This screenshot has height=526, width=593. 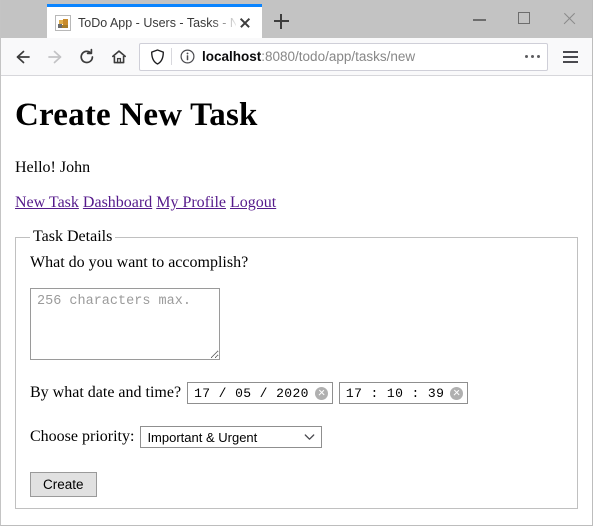 I want to click on browser-tab: ToDo App - Users - Tasks - New, so click(x=154, y=21).